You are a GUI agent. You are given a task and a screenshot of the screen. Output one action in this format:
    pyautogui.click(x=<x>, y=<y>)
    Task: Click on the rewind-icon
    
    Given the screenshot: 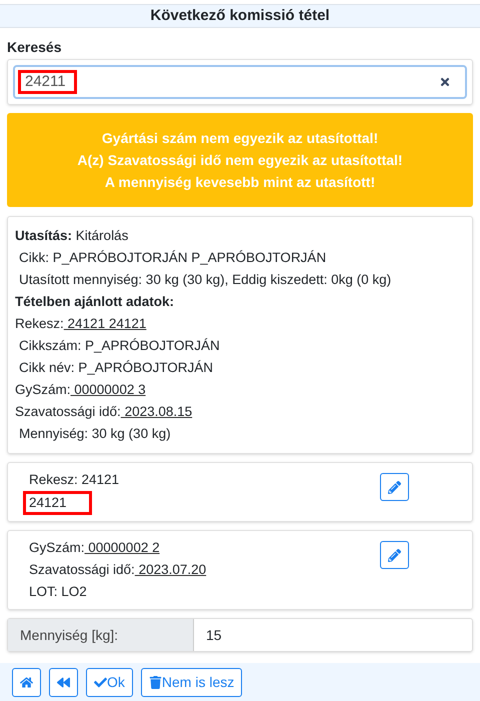 What is the action you would take?
    pyautogui.click(x=63, y=682)
    